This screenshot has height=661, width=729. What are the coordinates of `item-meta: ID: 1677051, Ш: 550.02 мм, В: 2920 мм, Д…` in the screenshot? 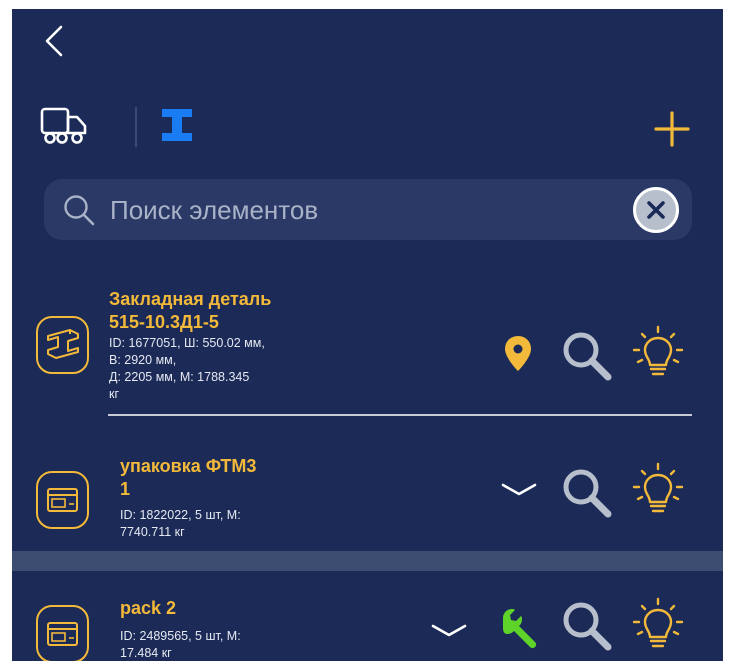 It's located at (187, 369).